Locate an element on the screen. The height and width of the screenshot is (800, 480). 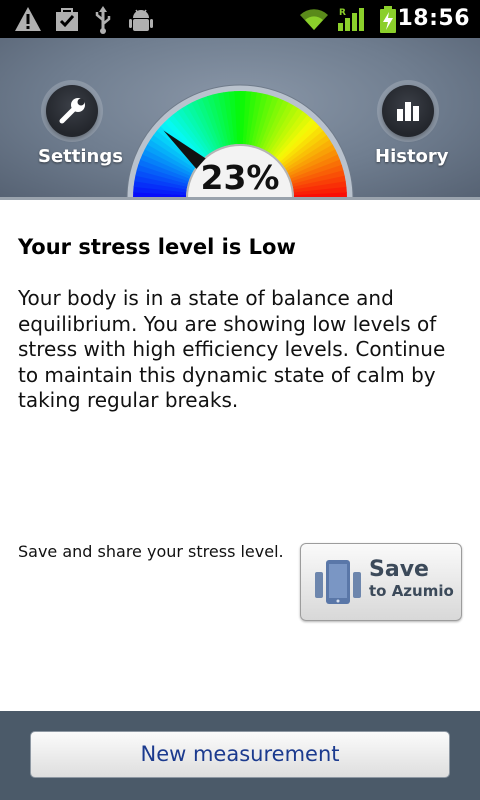
android-debug-icon is located at coordinates (141, 22).